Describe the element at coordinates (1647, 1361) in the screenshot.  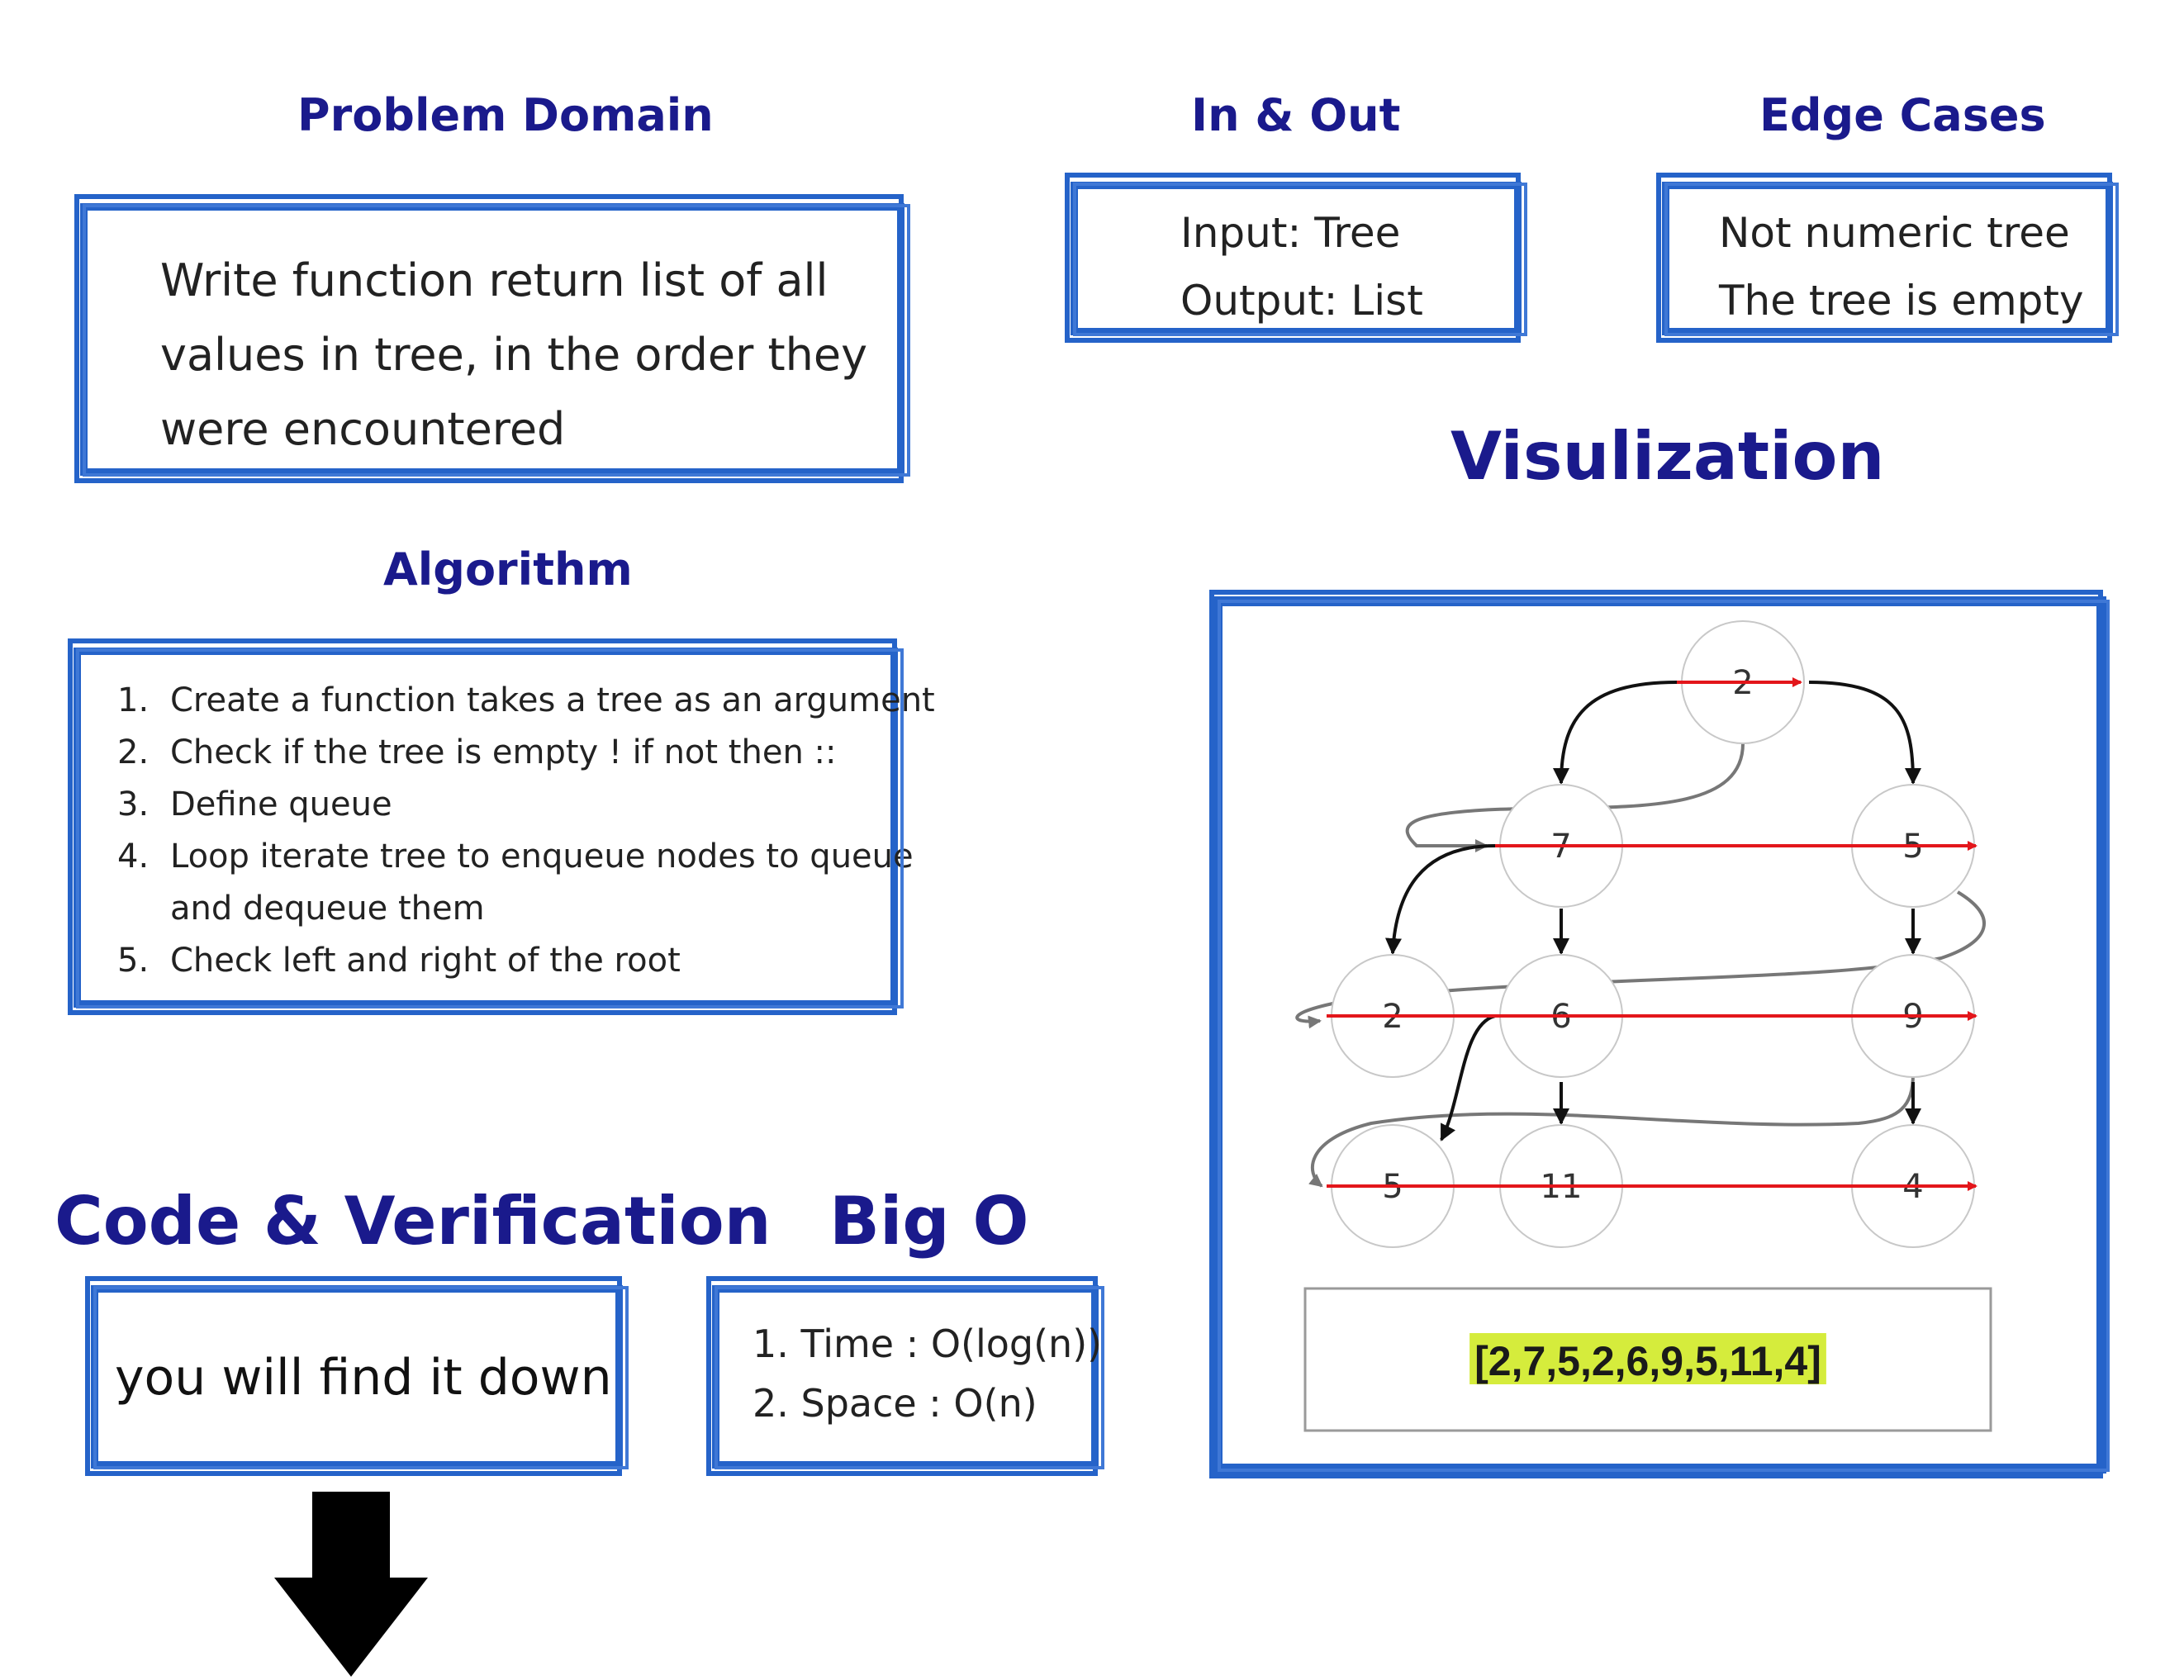
I see `result-text: [2,7,5,2,6,9,5,11,4]` at that location.